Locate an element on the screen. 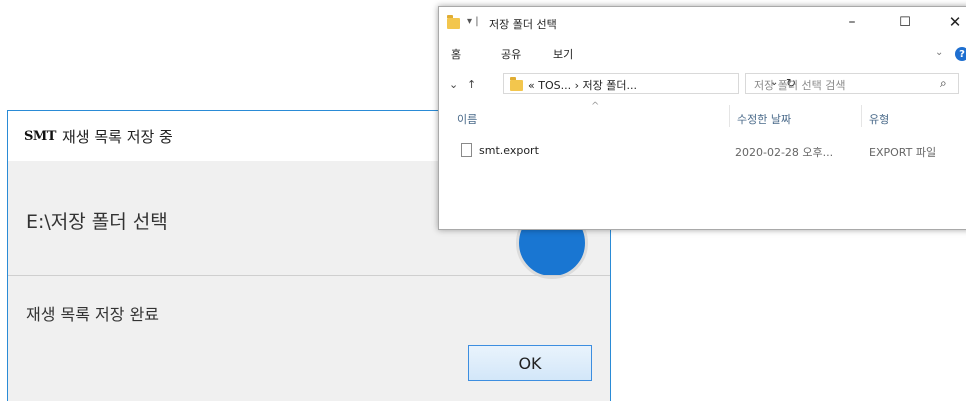 The image size is (966, 401). explorer-title: 저장 폴더 선택 is located at coordinates (523, 24).